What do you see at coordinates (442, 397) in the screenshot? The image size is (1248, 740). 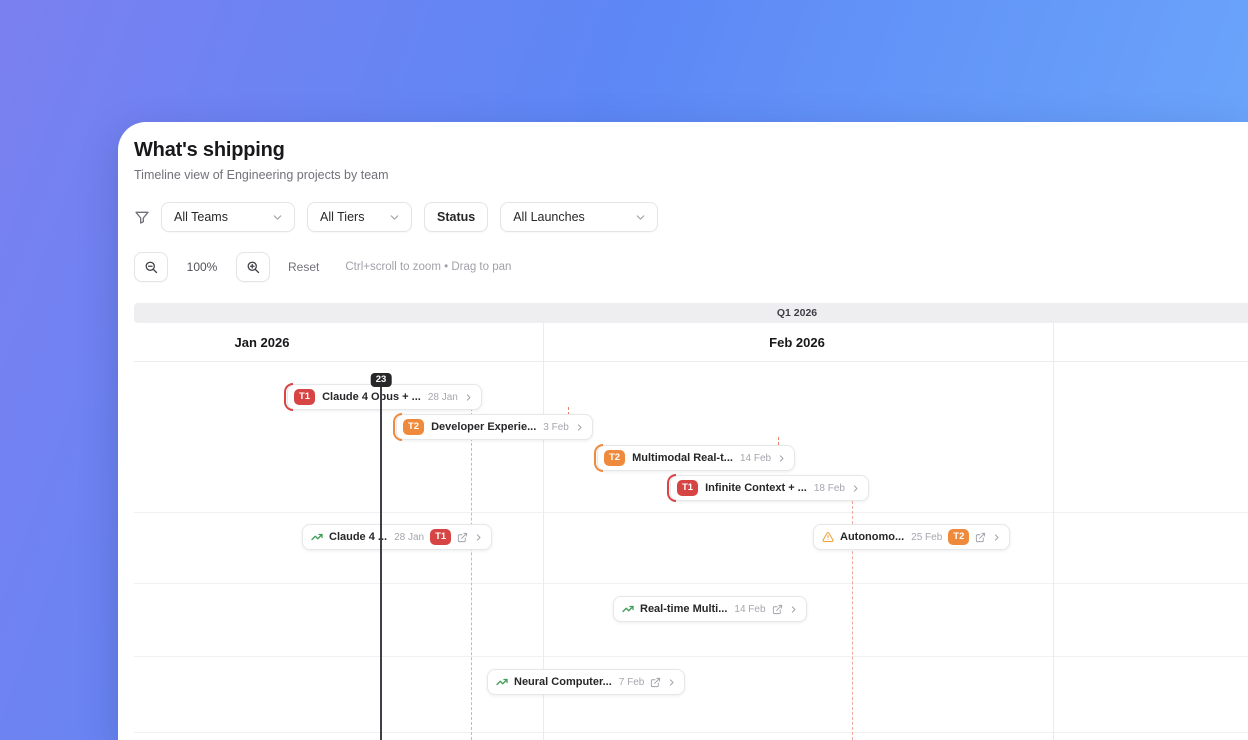 I see `project-date: 28 Jan` at bounding box center [442, 397].